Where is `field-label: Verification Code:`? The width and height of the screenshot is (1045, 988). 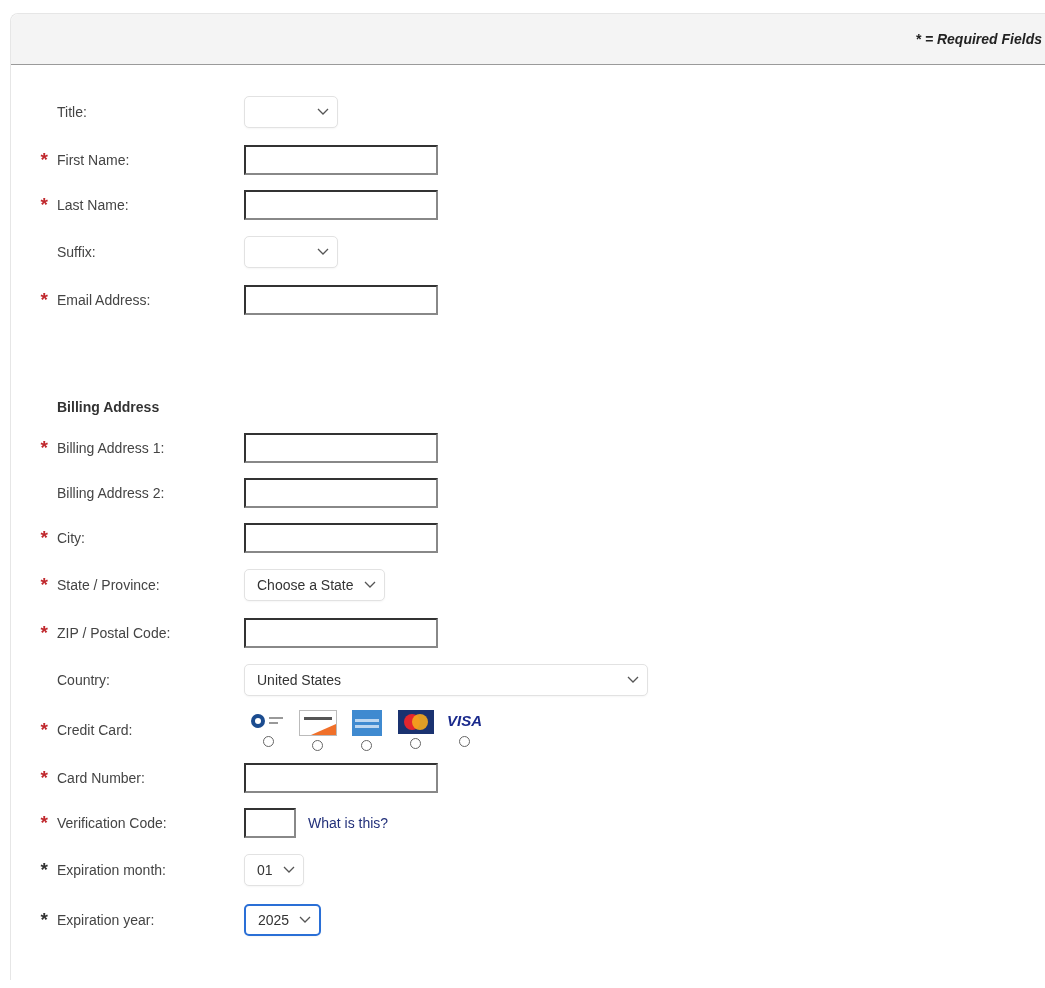 field-label: Verification Code: is located at coordinates (112, 822).